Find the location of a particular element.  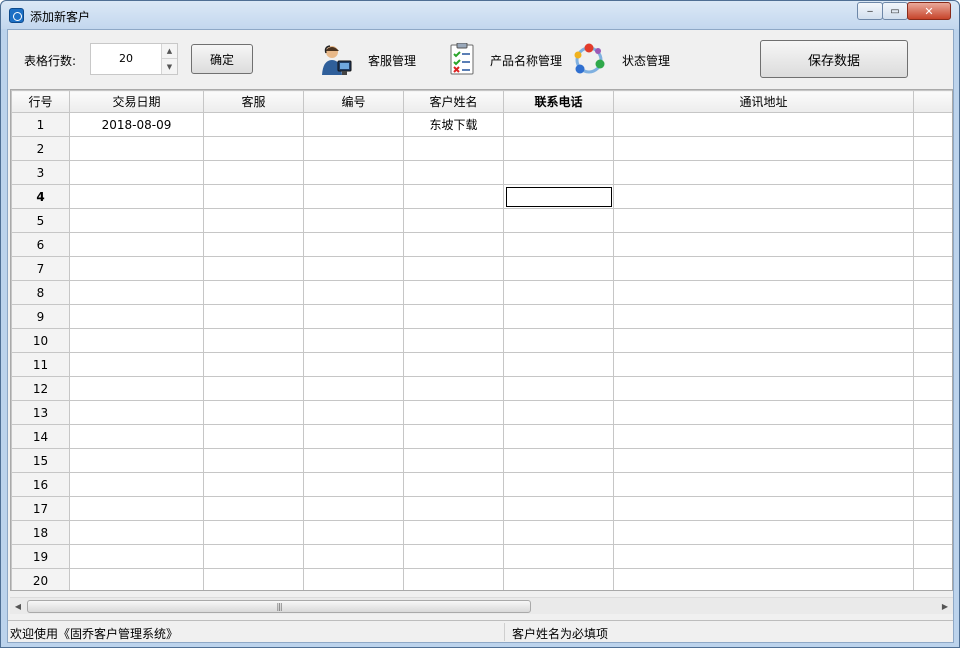

title-bar: 添加新客户 ‒ ▭ ✕ is located at coordinates (480, 15).